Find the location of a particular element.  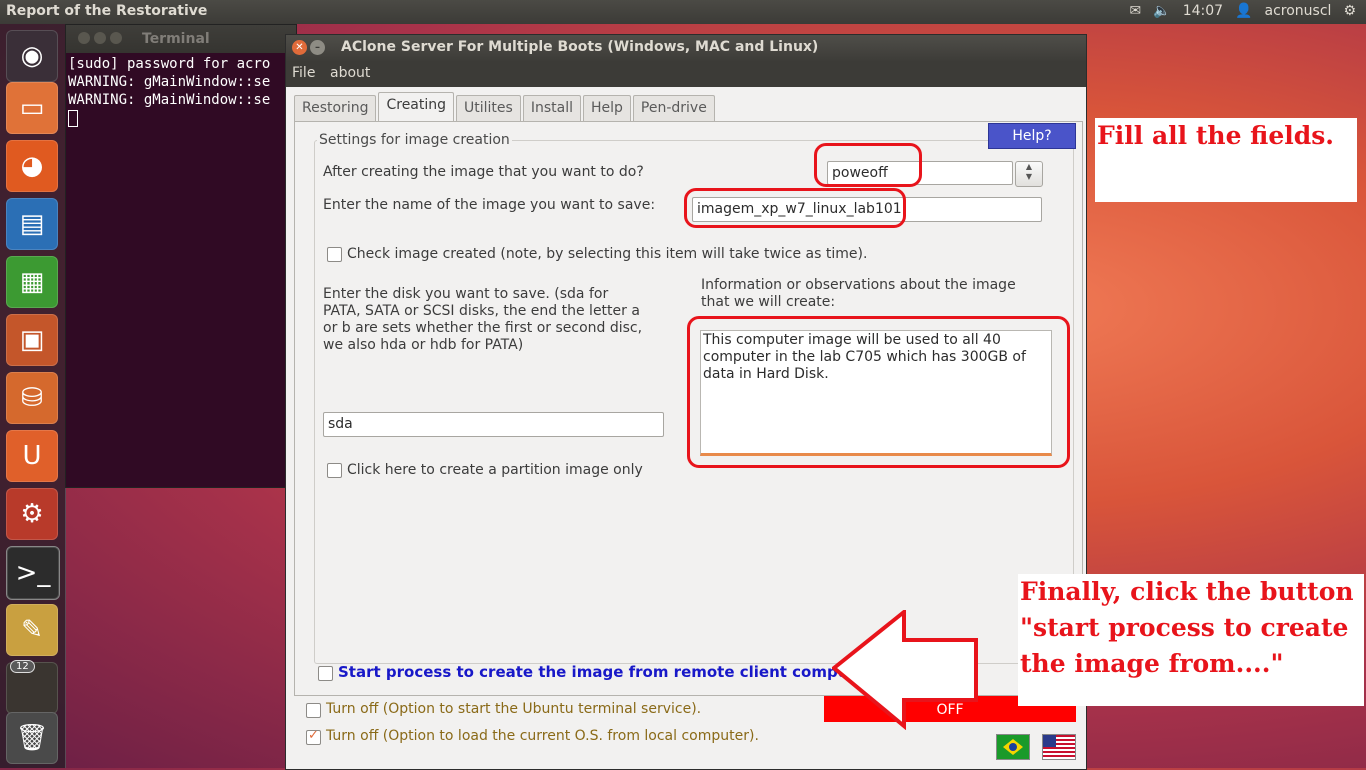

writer-icon: ▤ is located at coordinates (32, 224).